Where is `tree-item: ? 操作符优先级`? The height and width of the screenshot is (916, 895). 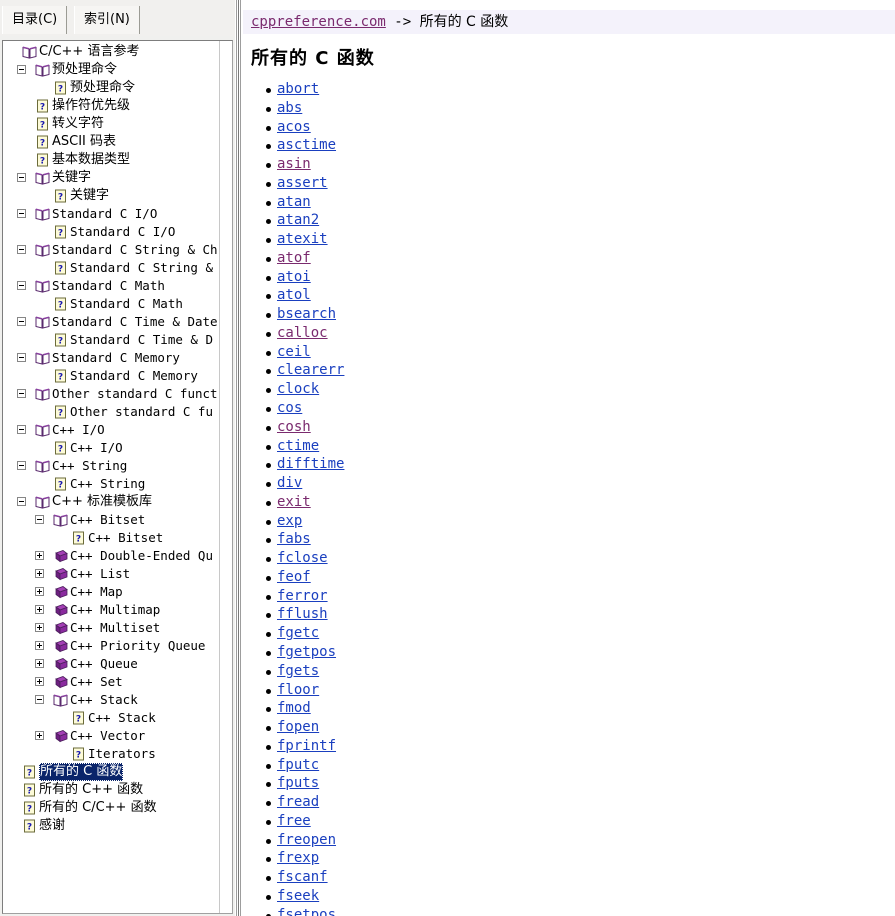
tree-item: ? 操作符优先级 is located at coordinates (112, 106).